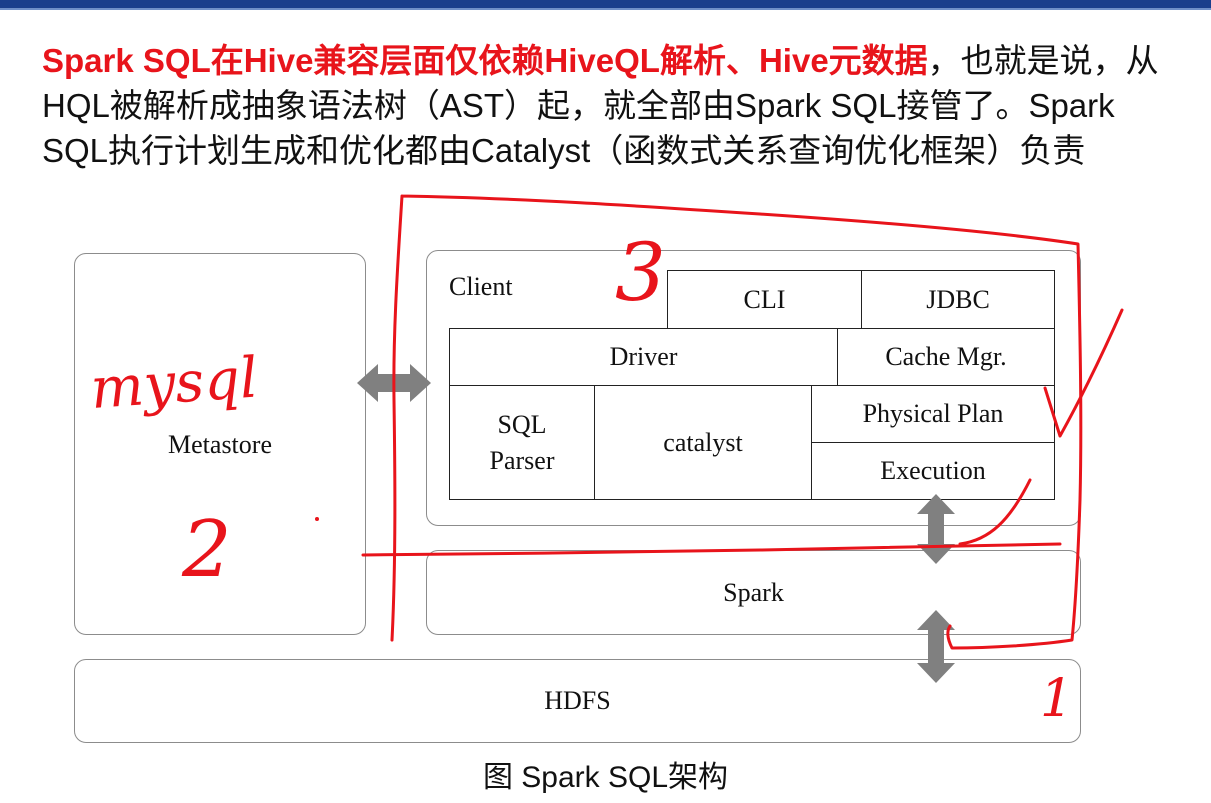  What do you see at coordinates (394, 383) in the screenshot?
I see `metastore-client-arrow` at bounding box center [394, 383].